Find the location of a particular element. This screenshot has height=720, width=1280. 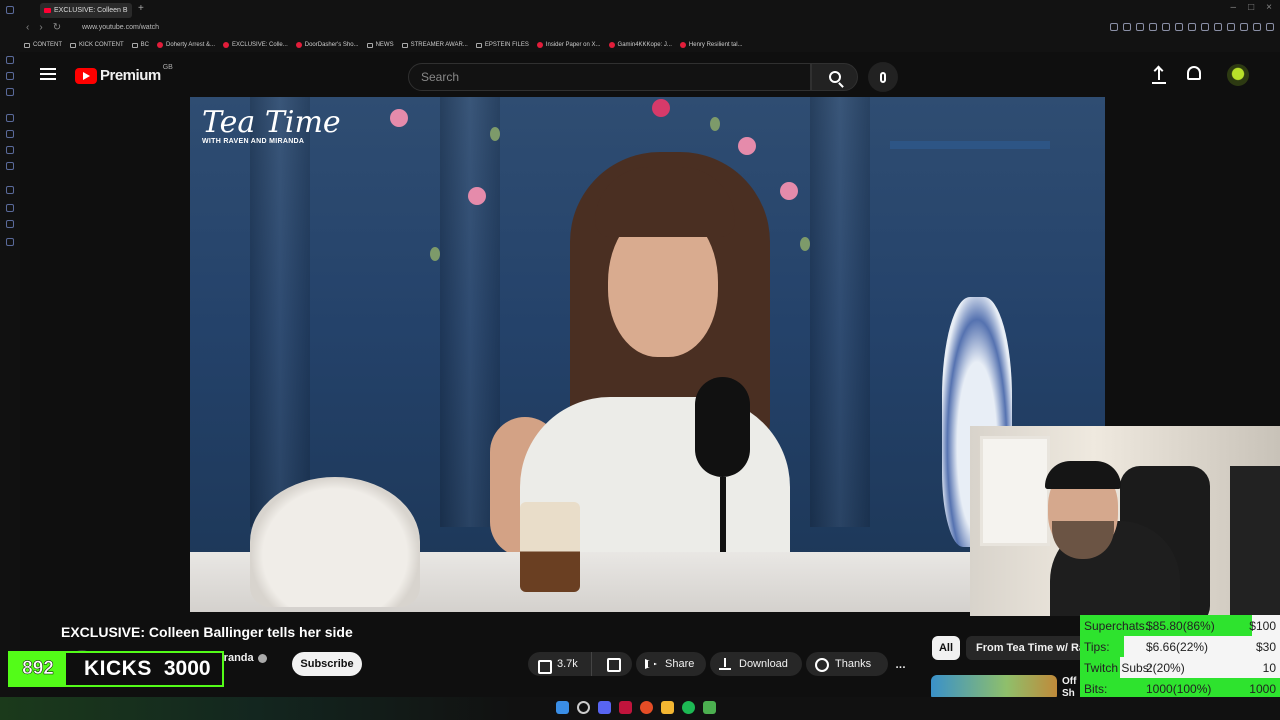

logo-text: Premium is located at coordinates (130, 75).